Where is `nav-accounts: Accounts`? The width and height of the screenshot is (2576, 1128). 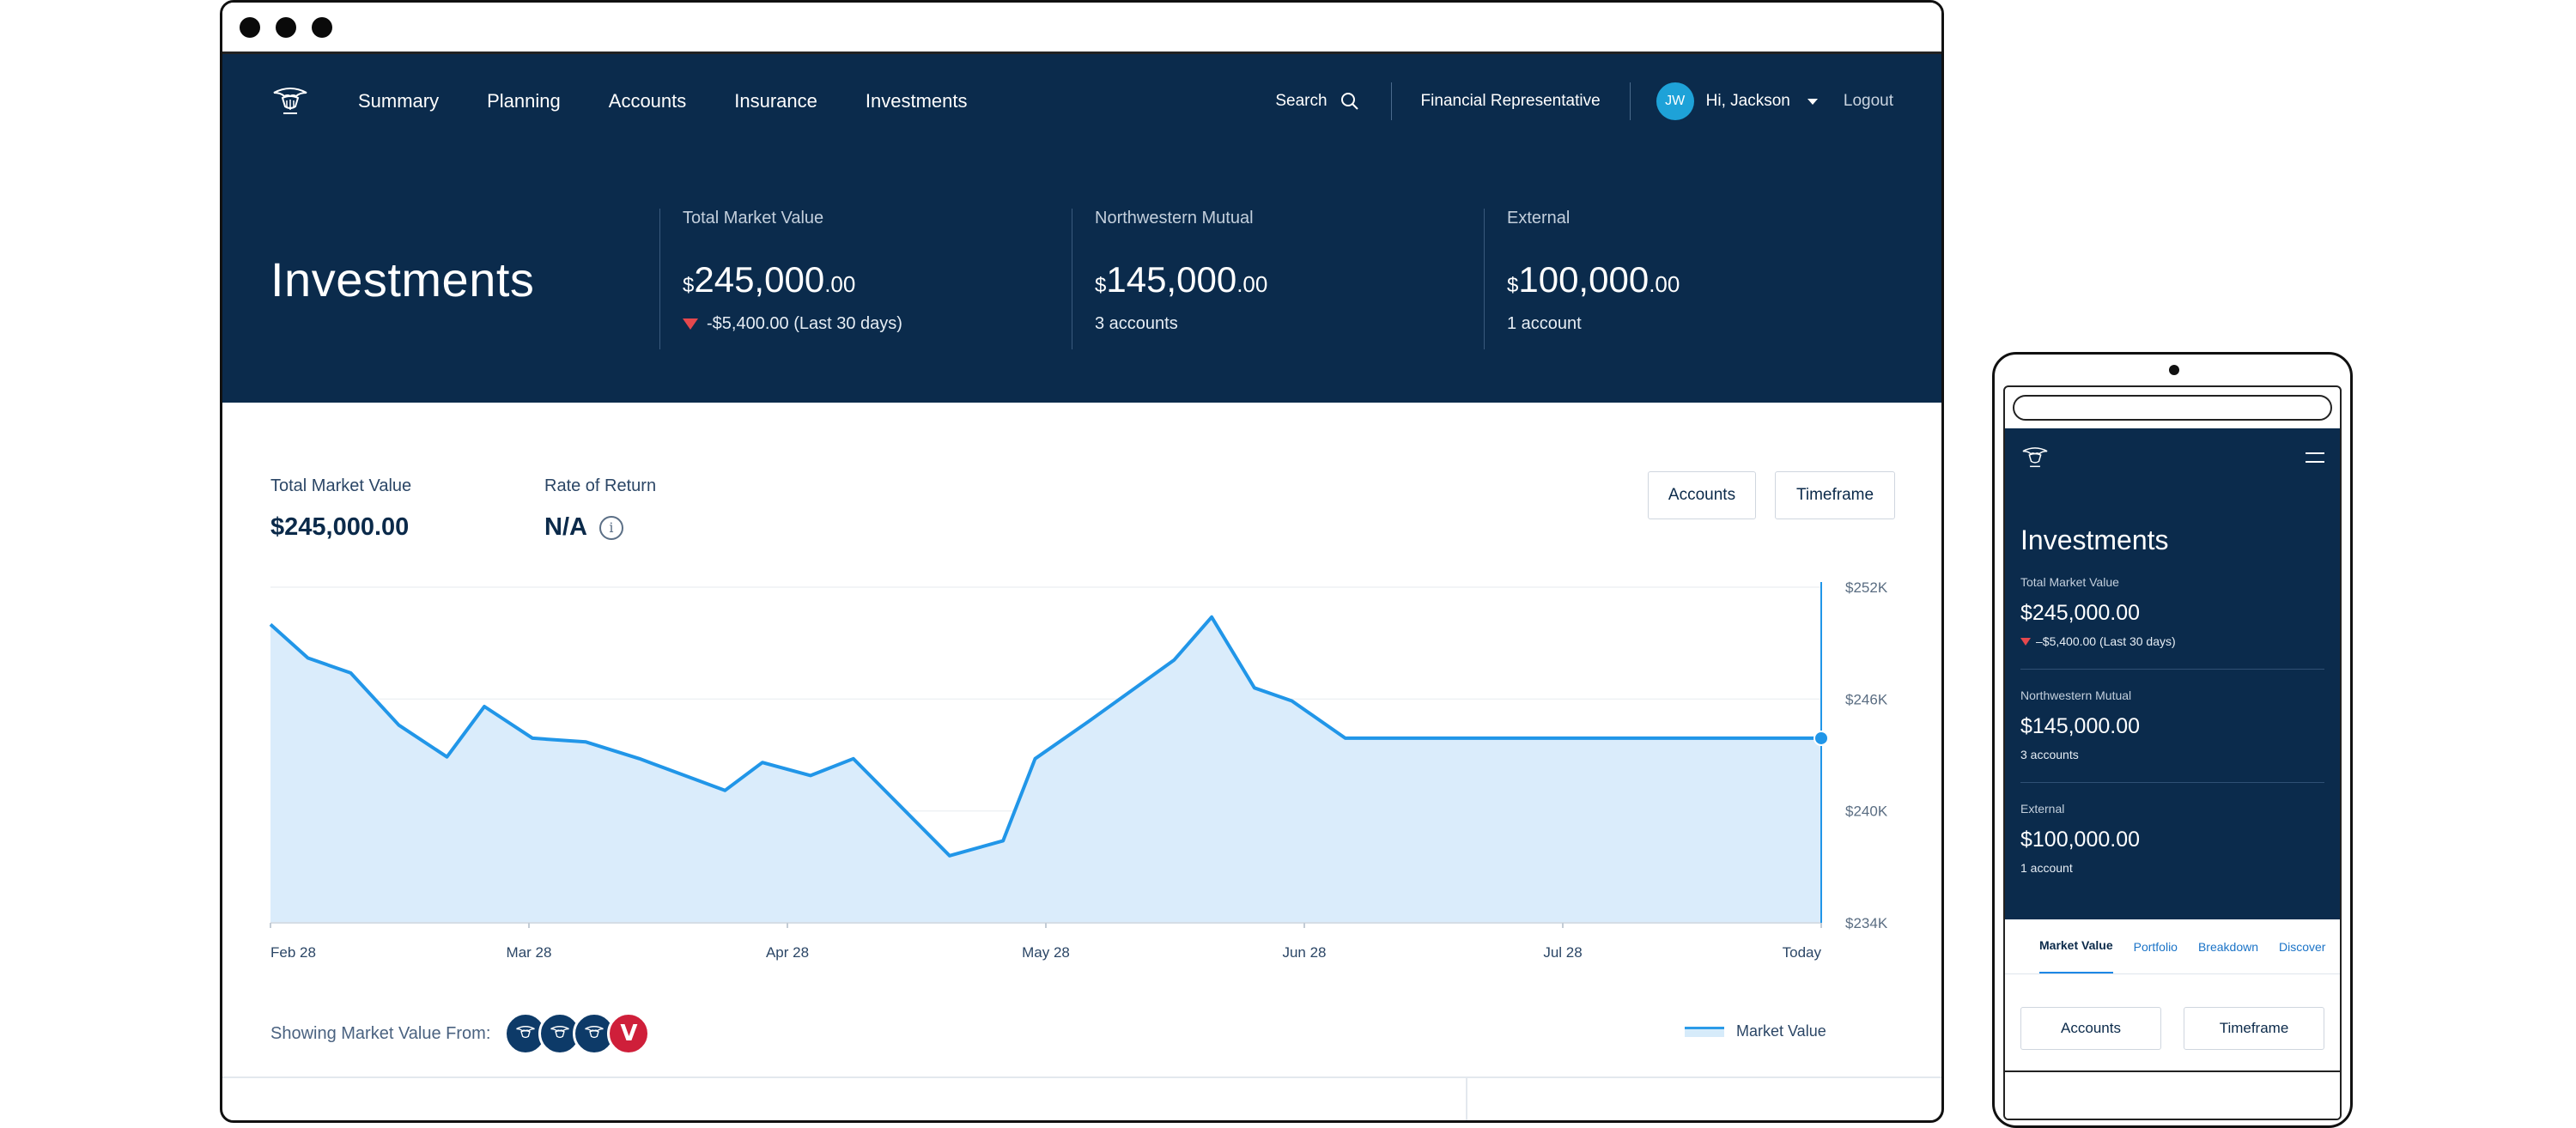
nav-accounts: Accounts is located at coordinates (648, 101).